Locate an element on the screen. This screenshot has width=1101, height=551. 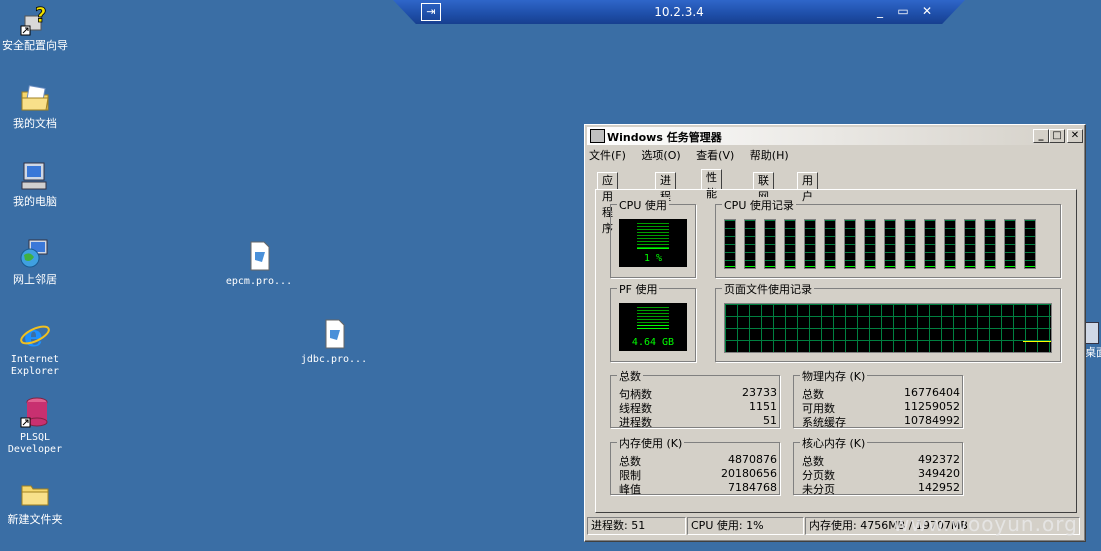
menu-help: 帮助(H) is located at coordinates (769, 155).